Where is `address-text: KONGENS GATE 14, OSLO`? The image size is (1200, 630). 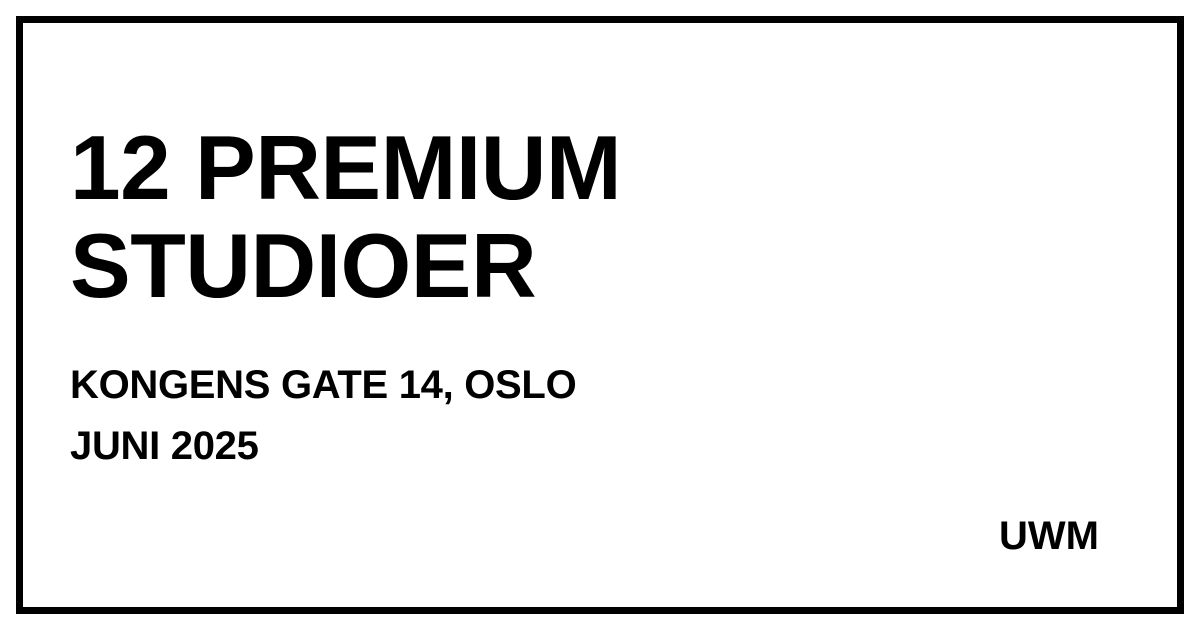
address-text: KONGENS GATE 14, OSLO is located at coordinates (323, 385).